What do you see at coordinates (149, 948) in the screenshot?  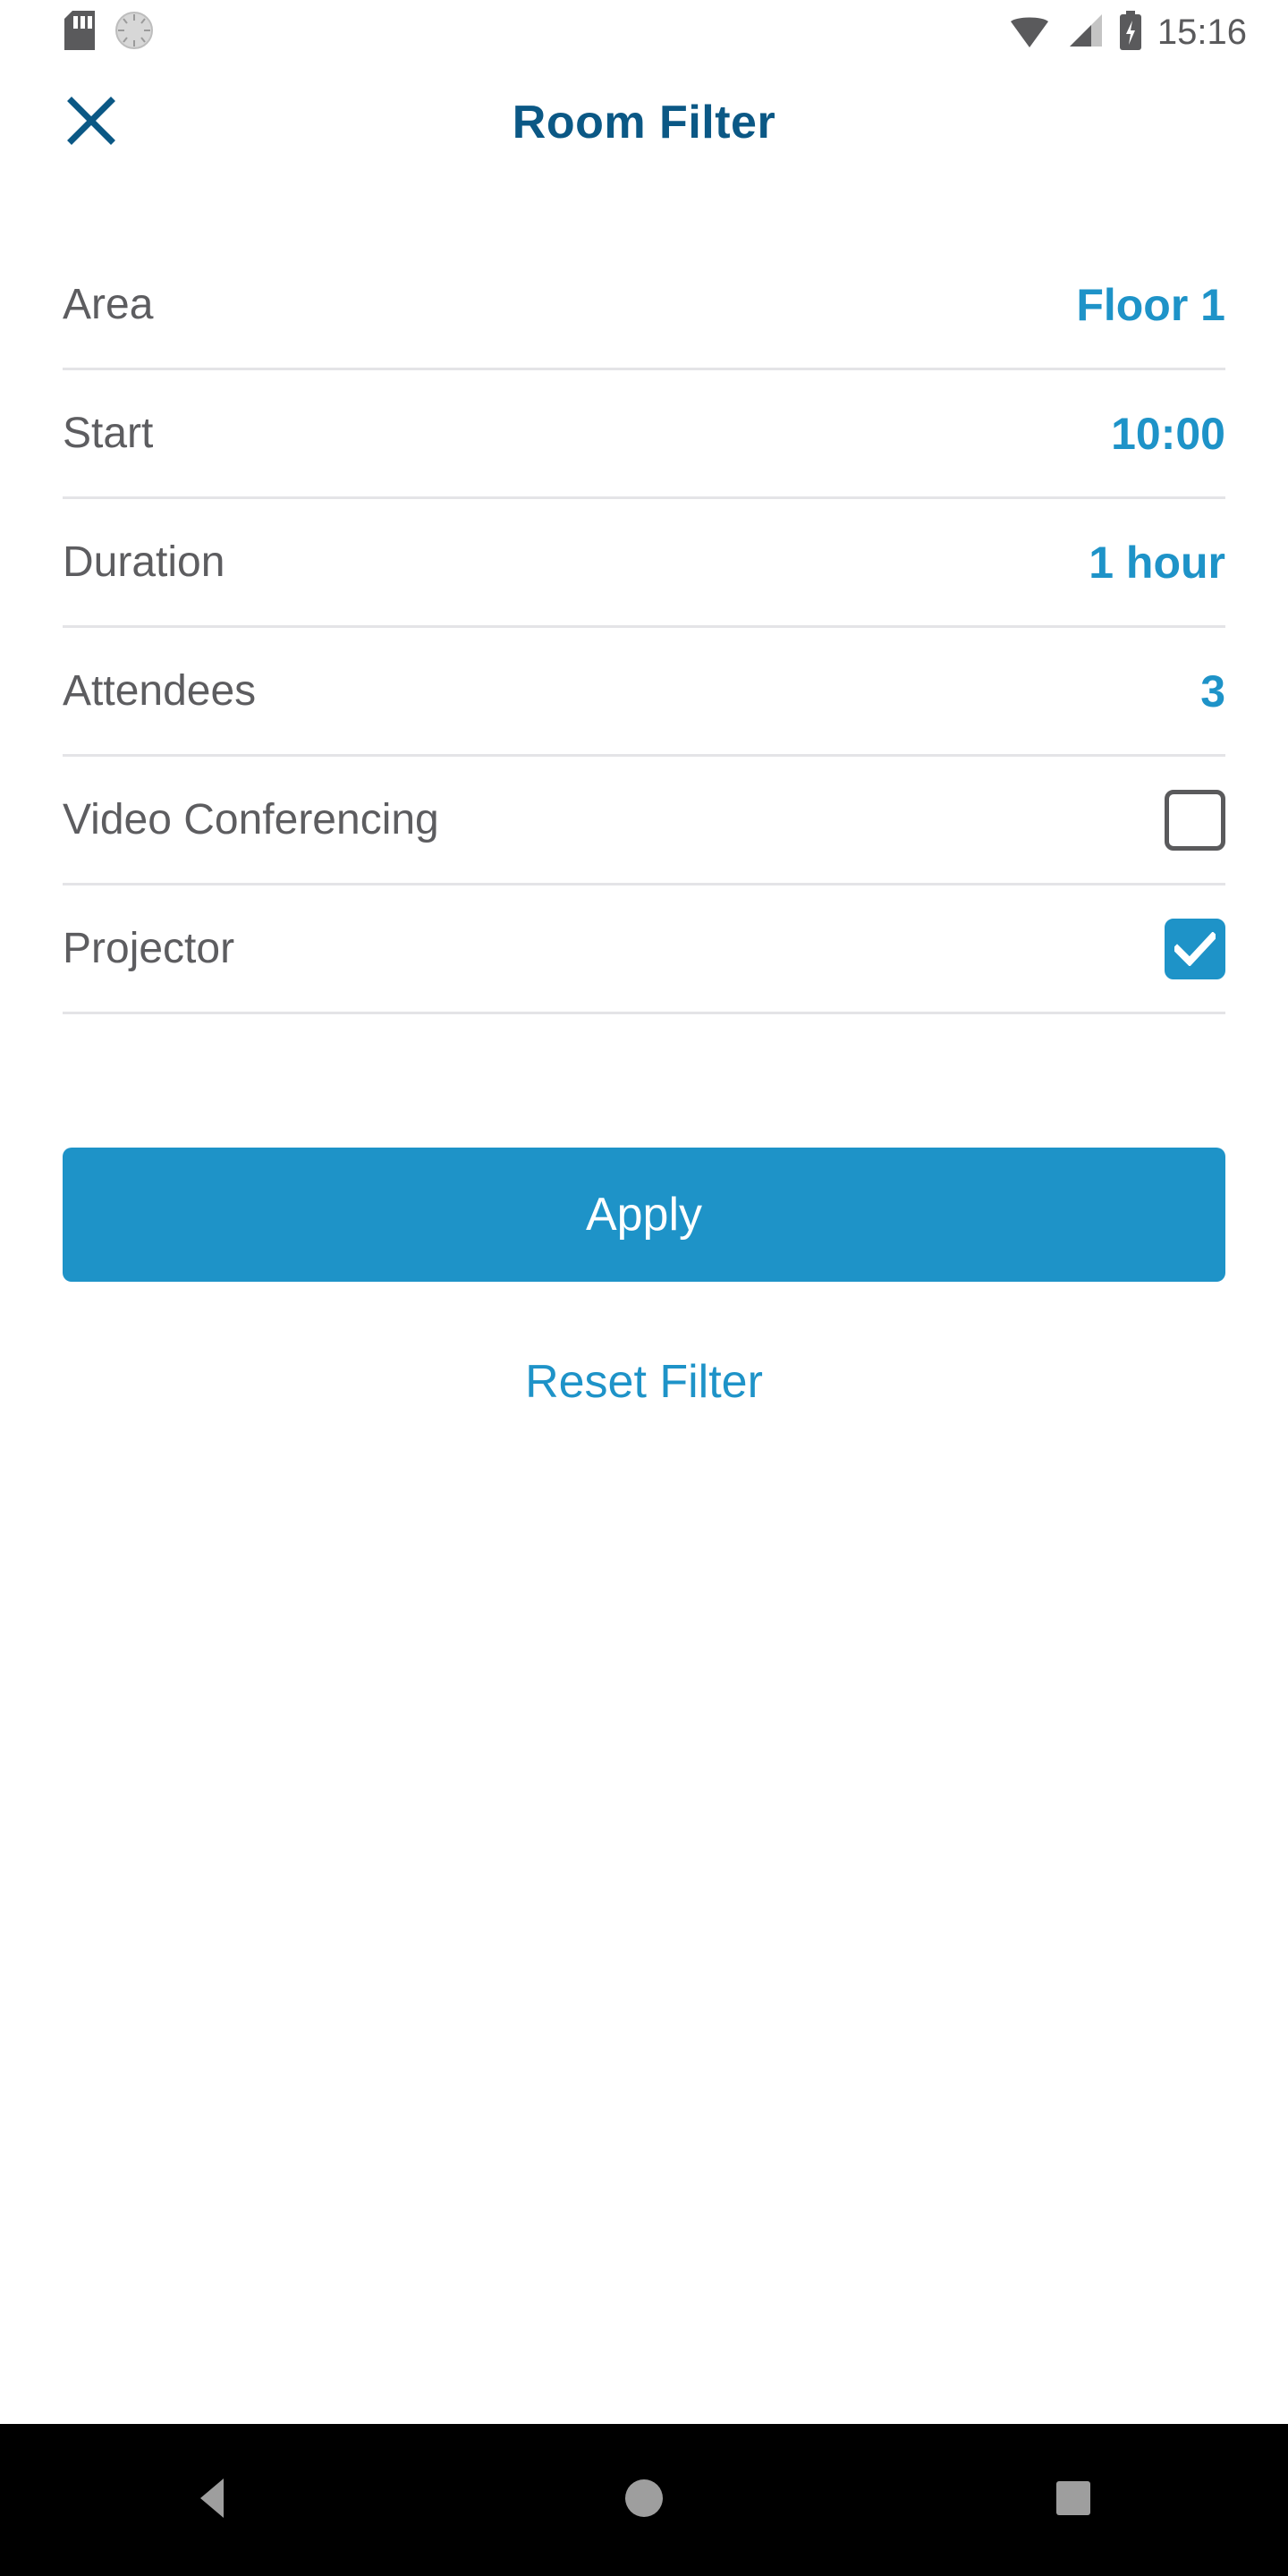 I see `filter-row-label: Projector` at bounding box center [149, 948].